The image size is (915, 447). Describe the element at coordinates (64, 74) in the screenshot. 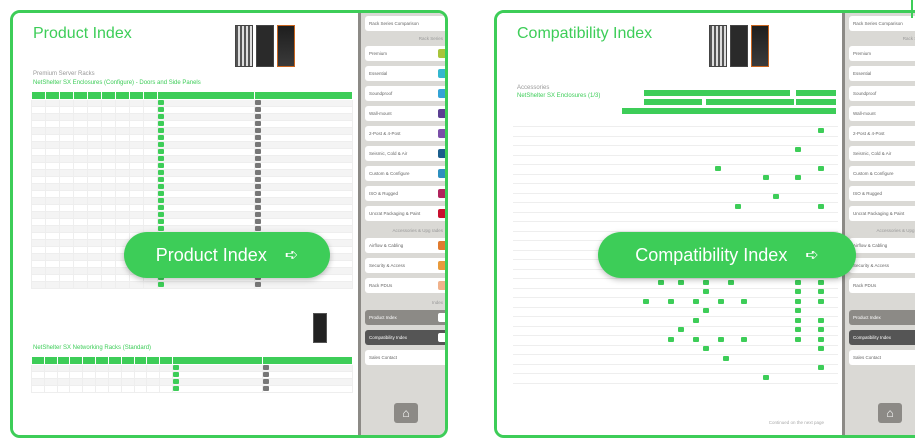

I see `section-subtitle: Premium Server Racks` at that location.